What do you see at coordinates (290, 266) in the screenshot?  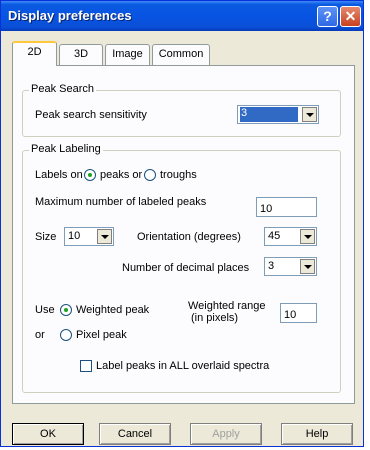 I see `decimal-places-select: 3` at bounding box center [290, 266].